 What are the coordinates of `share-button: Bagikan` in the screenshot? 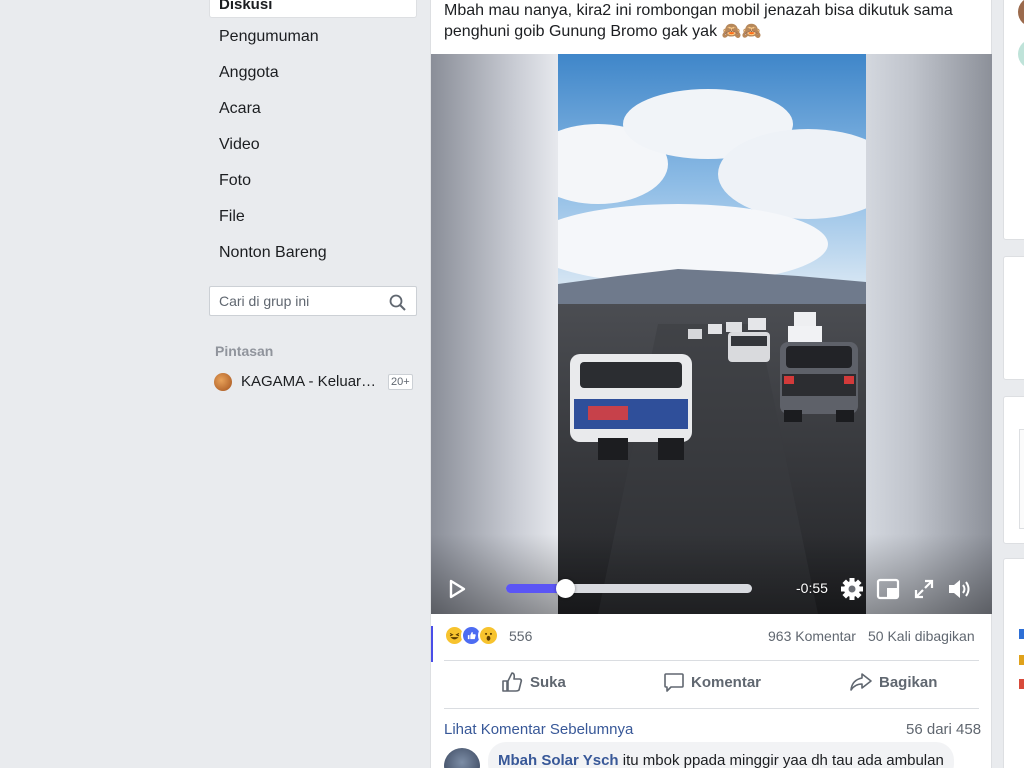 It's located at (896, 683).